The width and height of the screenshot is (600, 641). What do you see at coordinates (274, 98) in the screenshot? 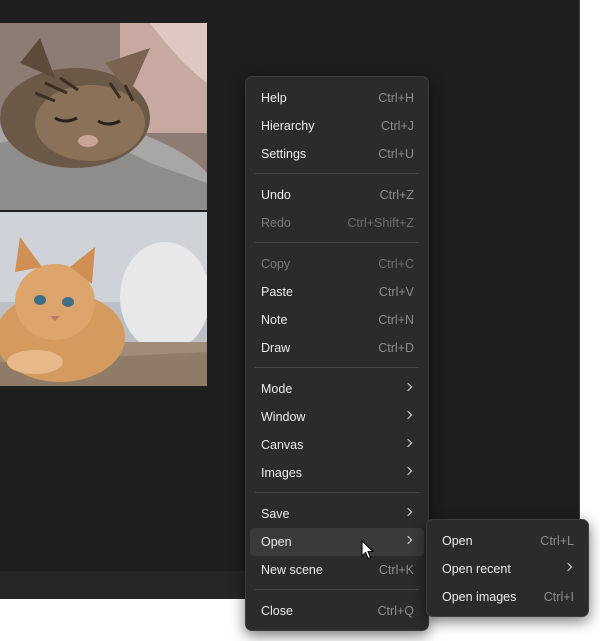
I see `menu-item-label: Help` at bounding box center [274, 98].